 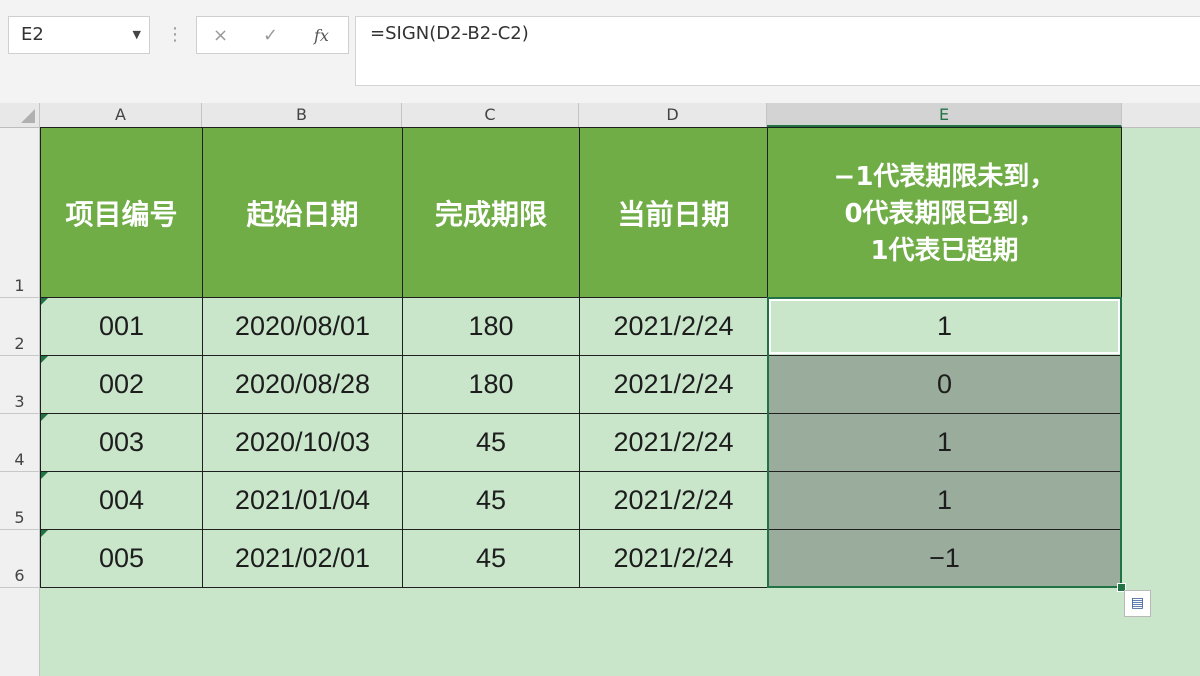 What do you see at coordinates (944, 384) in the screenshot?
I see `status-cell: 0` at bounding box center [944, 384].